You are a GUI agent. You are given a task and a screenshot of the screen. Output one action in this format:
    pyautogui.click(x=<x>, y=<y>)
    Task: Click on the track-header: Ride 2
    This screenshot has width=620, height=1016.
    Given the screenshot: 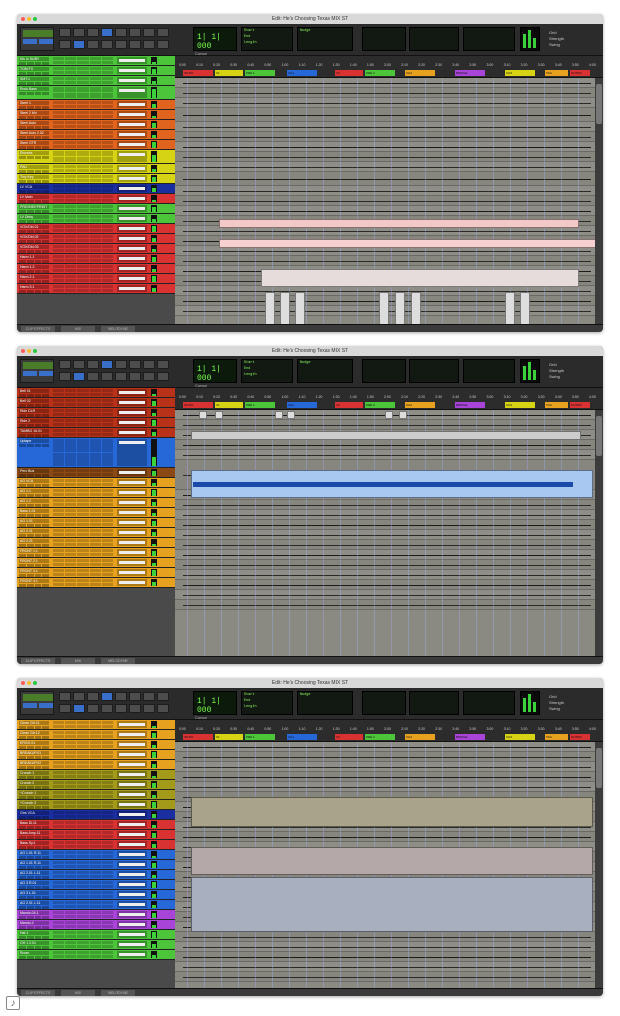 What is the action you would take?
    pyautogui.click(x=96, y=423)
    